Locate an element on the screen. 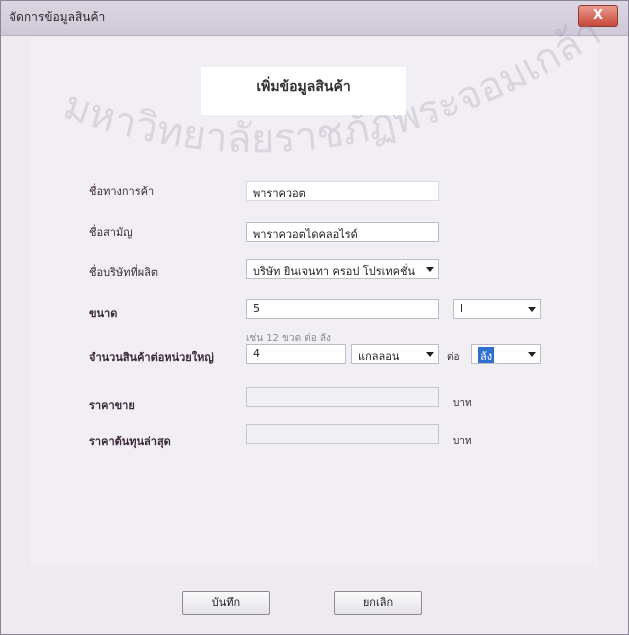  common-name-input: พาราควอตไดคลอไรด์ is located at coordinates (342, 232).